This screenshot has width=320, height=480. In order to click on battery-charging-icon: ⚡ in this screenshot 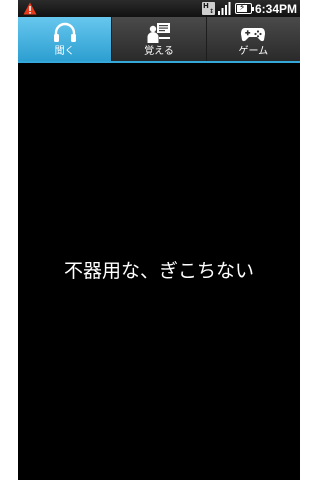, I will do `click(244, 8)`.